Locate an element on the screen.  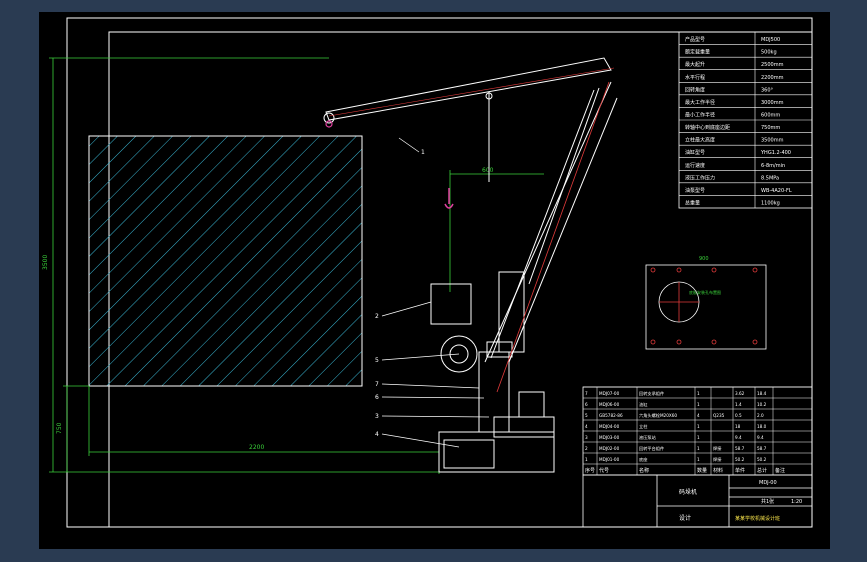
base-plate-holes is located at coordinates (704, 306).